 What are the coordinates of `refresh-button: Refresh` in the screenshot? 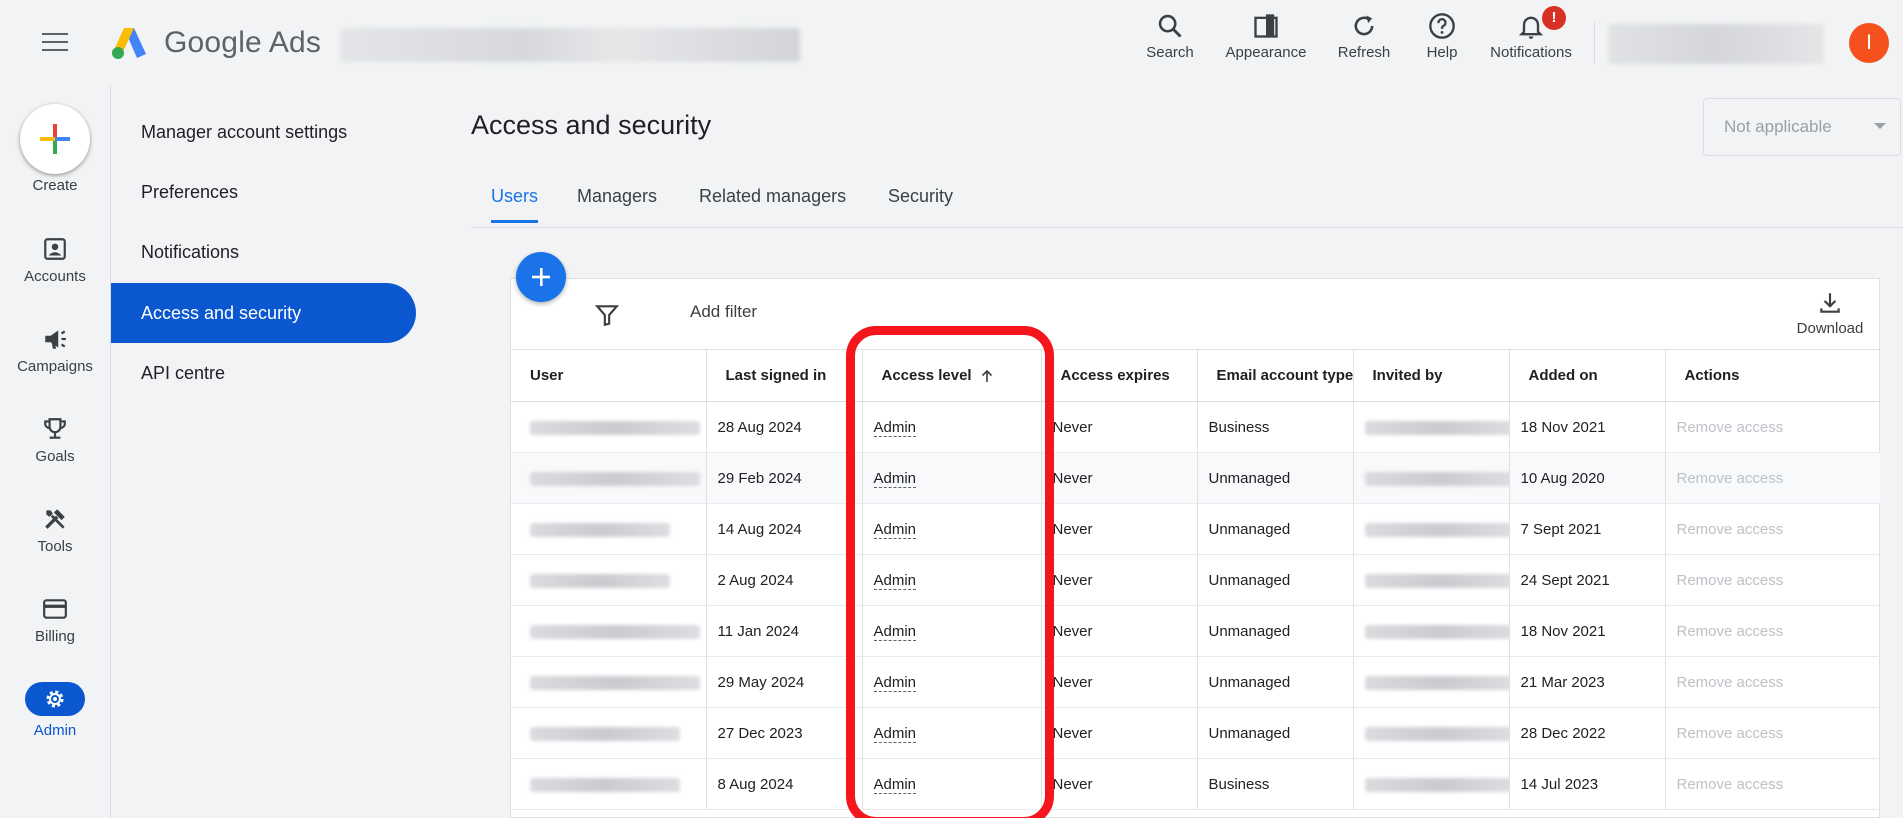 It's located at (1364, 42).